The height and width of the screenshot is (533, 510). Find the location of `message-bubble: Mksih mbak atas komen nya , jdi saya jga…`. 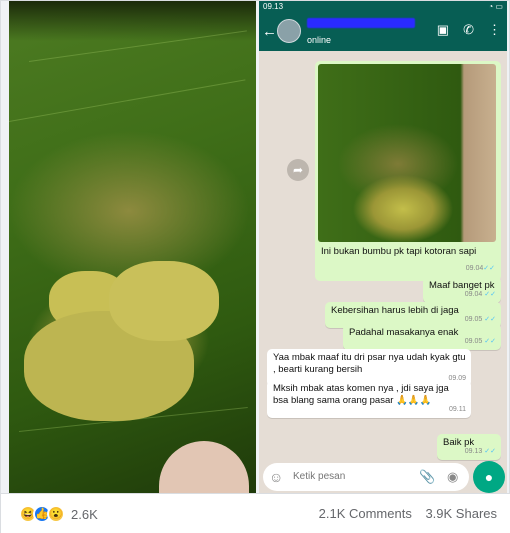

message-bubble: Mksih mbak atas komen nya , jdi saya jga… is located at coordinates (369, 399).